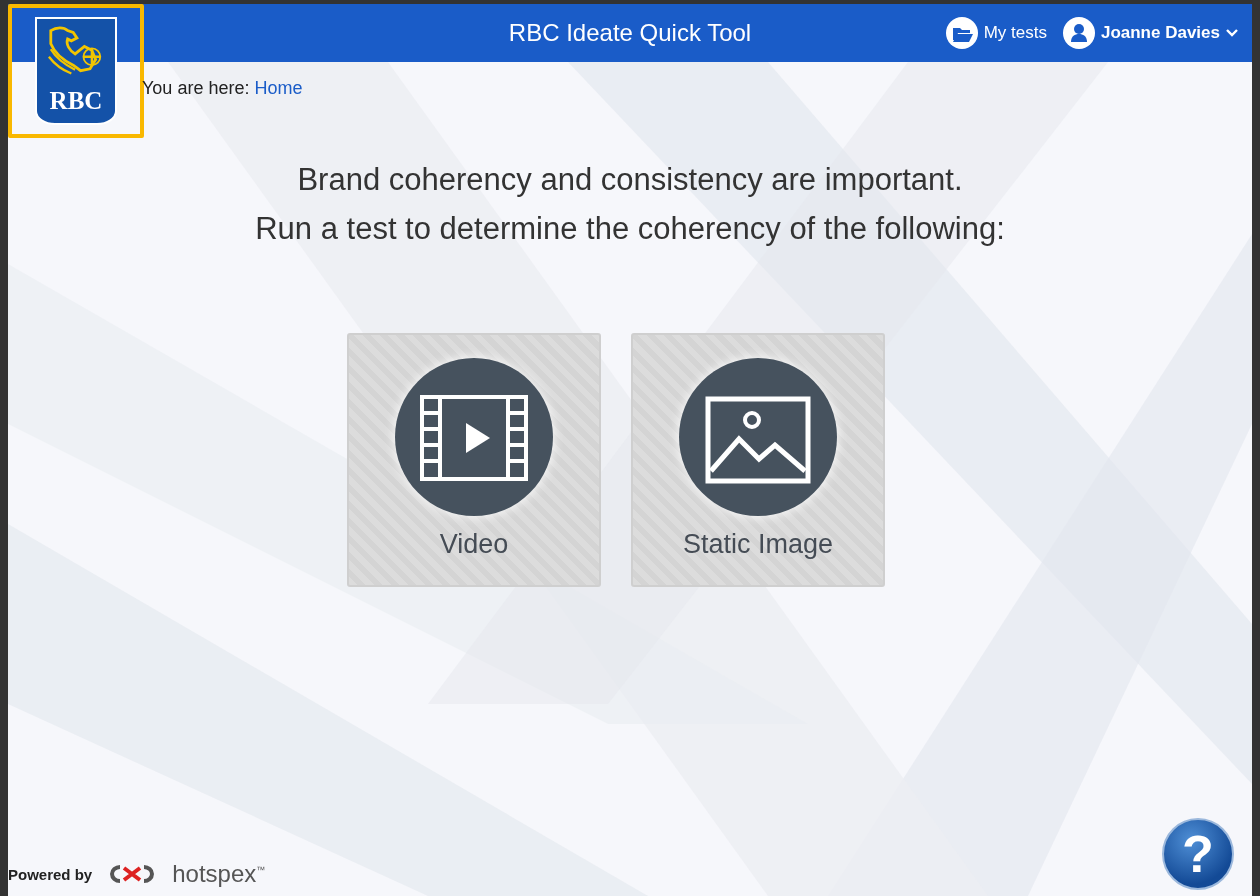 The width and height of the screenshot is (1260, 896). Describe the element at coordinates (278, 88) in the screenshot. I see `breadcrumb-link: Home` at that location.